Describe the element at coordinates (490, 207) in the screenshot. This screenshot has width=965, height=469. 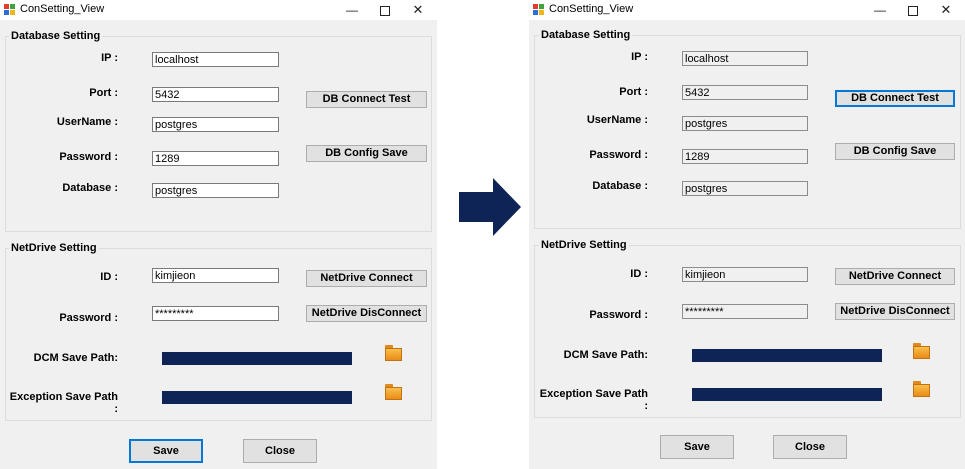
I see `right-arrow-icon` at that location.